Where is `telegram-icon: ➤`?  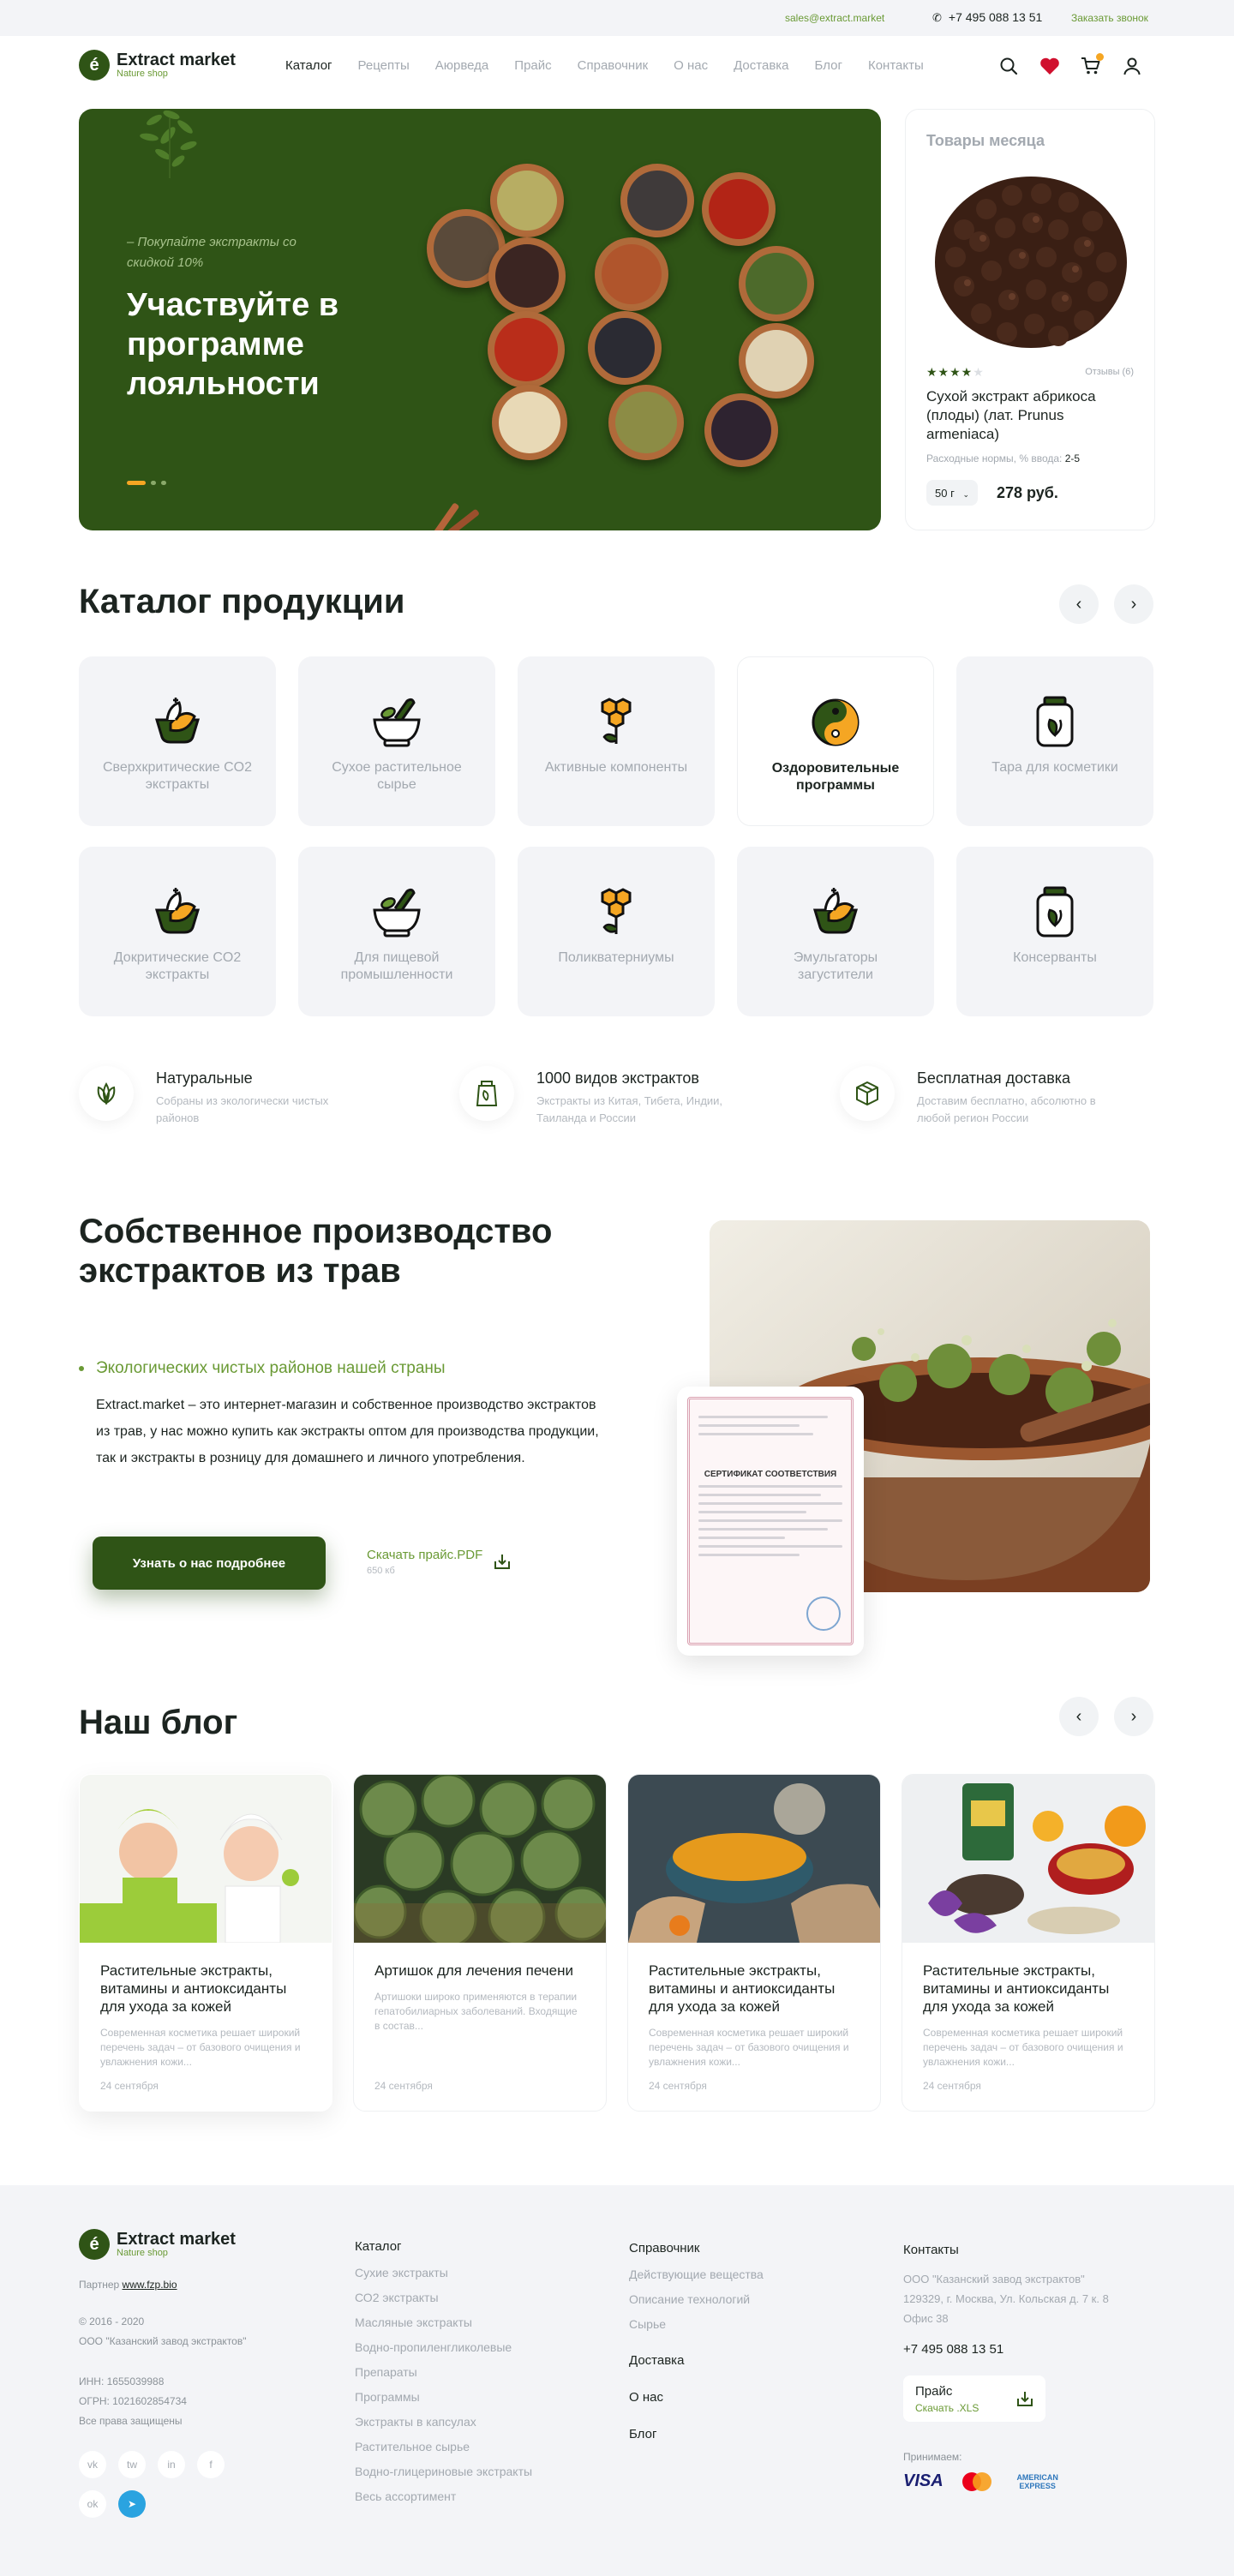 telegram-icon: ➤ is located at coordinates (132, 2504).